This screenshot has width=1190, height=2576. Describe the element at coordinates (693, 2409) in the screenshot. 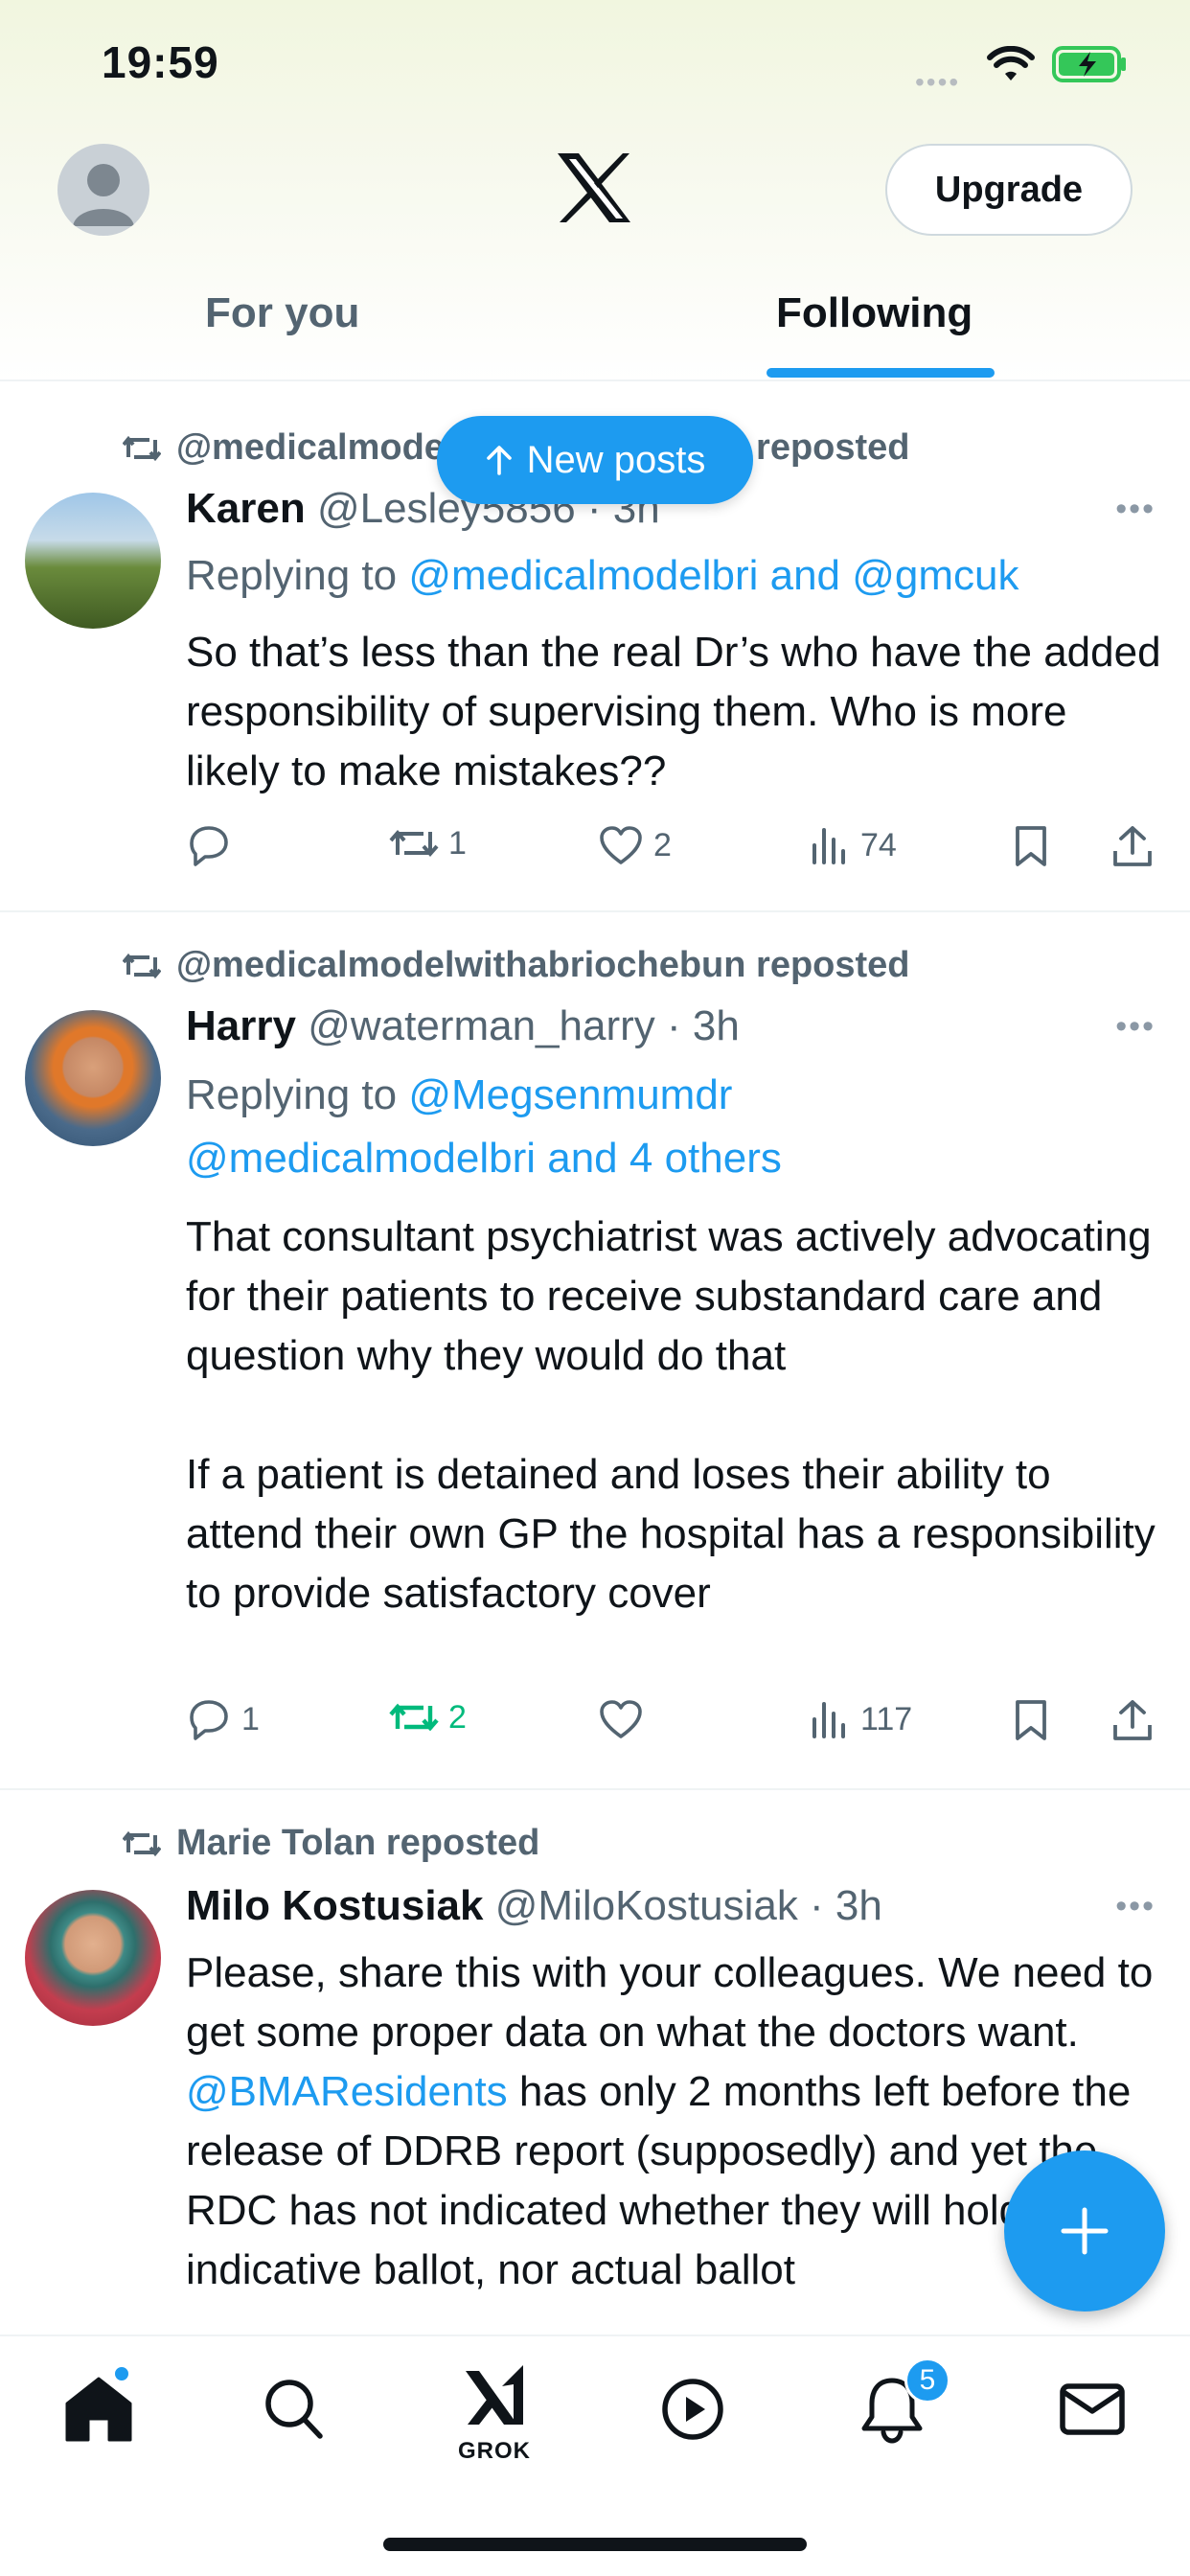

I see `video-play-icon` at that location.